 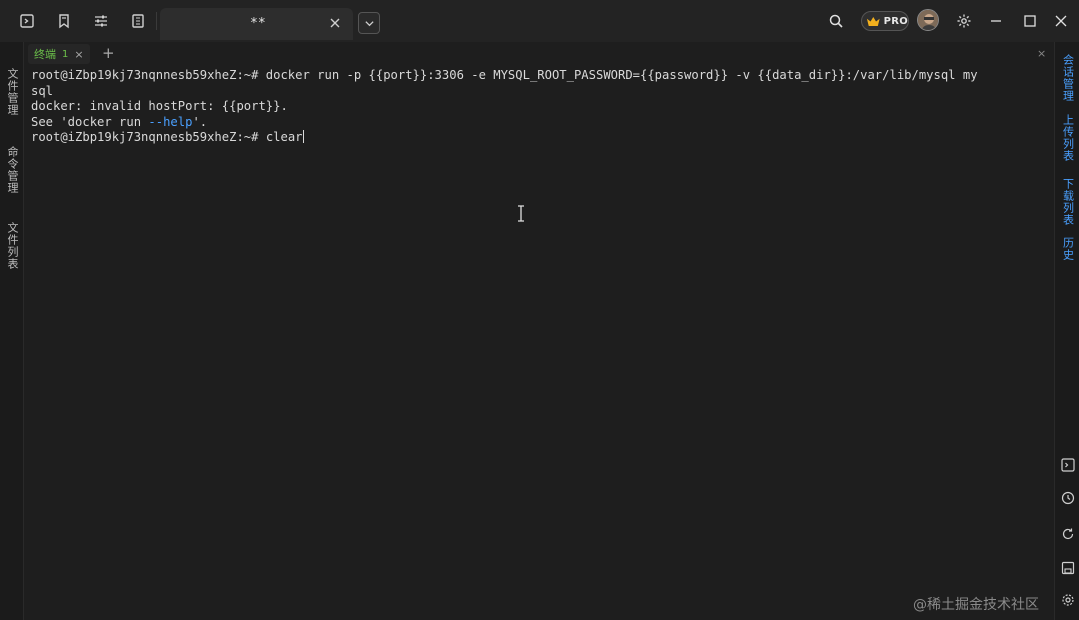 I want to click on current-input: clear, so click(x=284, y=137).